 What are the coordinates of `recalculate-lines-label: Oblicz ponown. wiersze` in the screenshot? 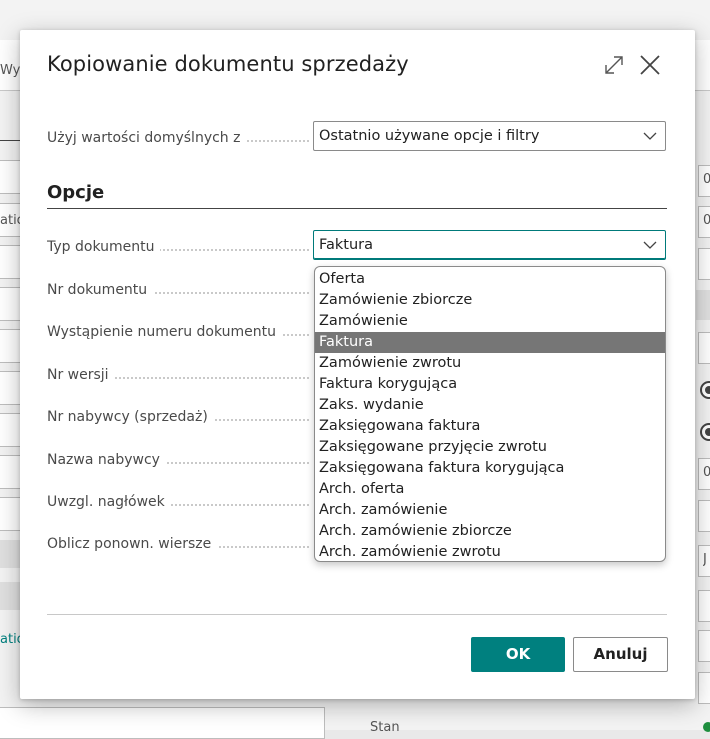 It's located at (178, 544).